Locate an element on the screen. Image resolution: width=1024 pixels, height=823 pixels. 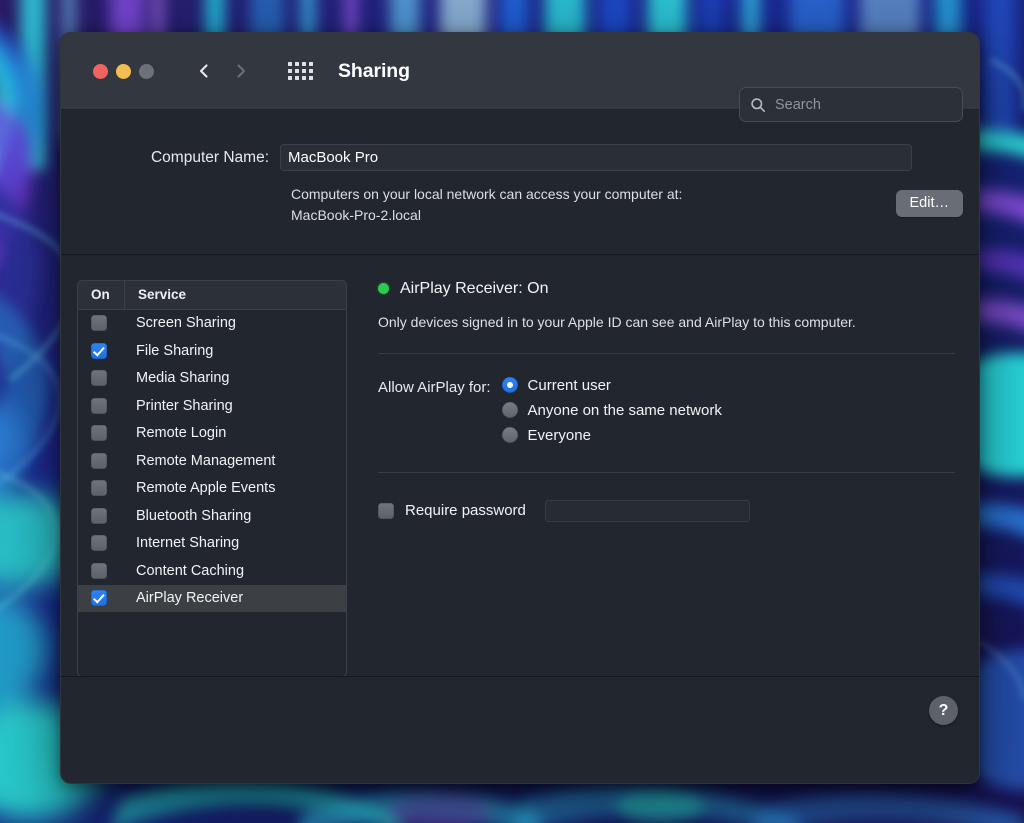
service-label: Media Sharing is located at coordinates (183, 378).